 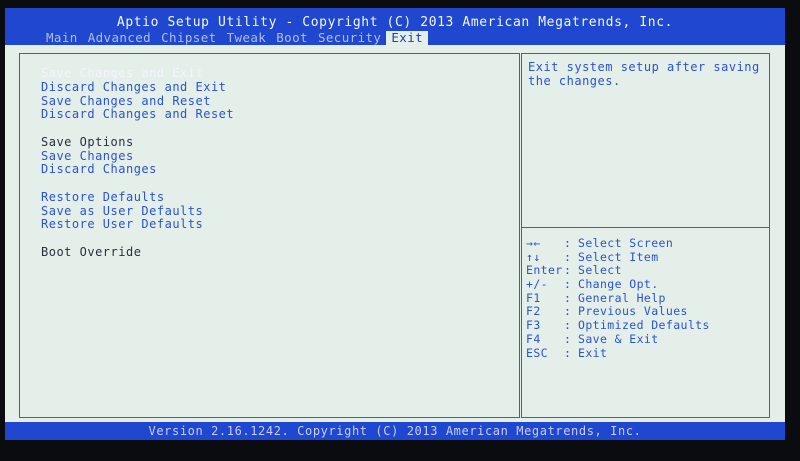 I want to click on discard-changes-and-reset-item: Discard Changes and Reset, so click(x=137, y=114).